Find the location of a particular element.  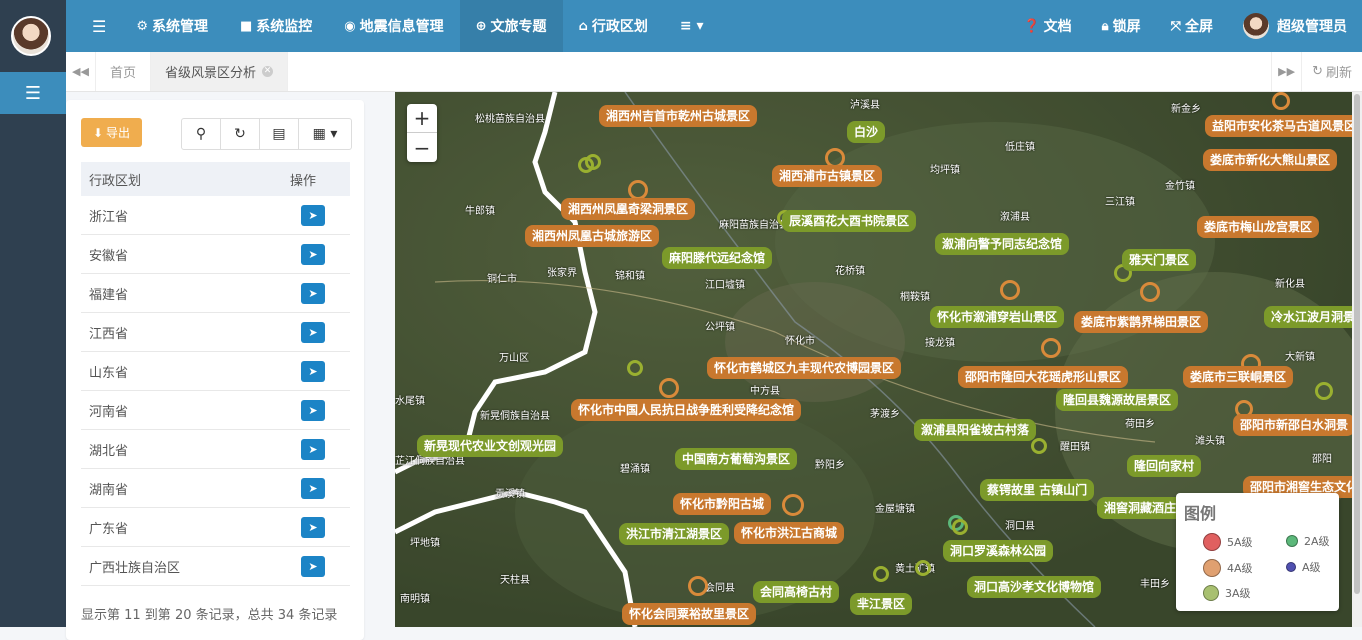

rail-menu-icon: ☰ is located at coordinates (33, 93).